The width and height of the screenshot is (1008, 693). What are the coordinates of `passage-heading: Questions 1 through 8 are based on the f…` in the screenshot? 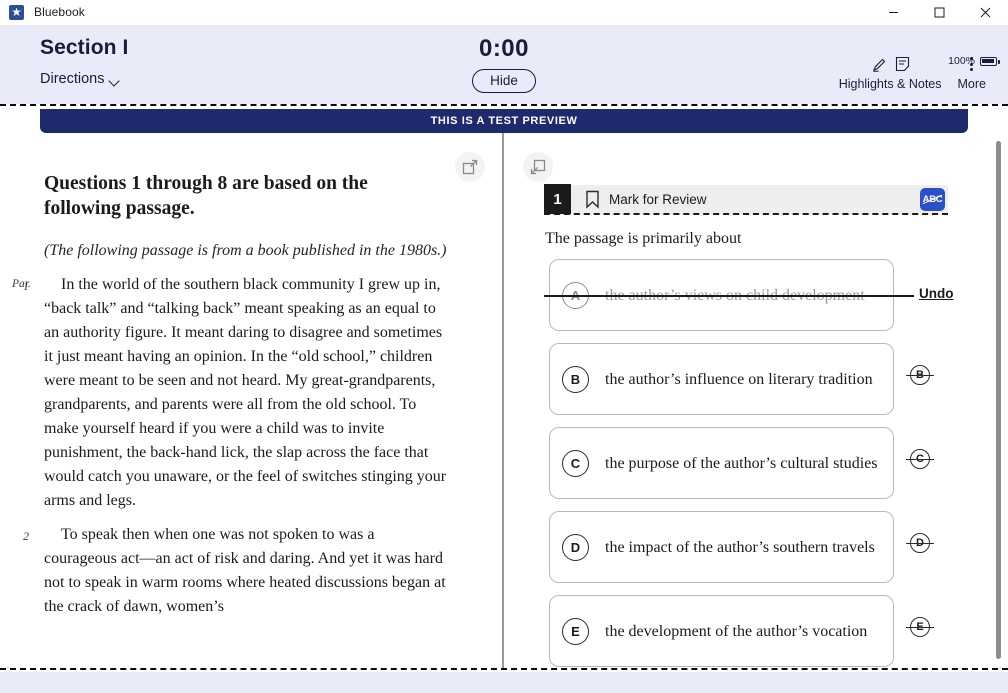 It's located at (206, 196).